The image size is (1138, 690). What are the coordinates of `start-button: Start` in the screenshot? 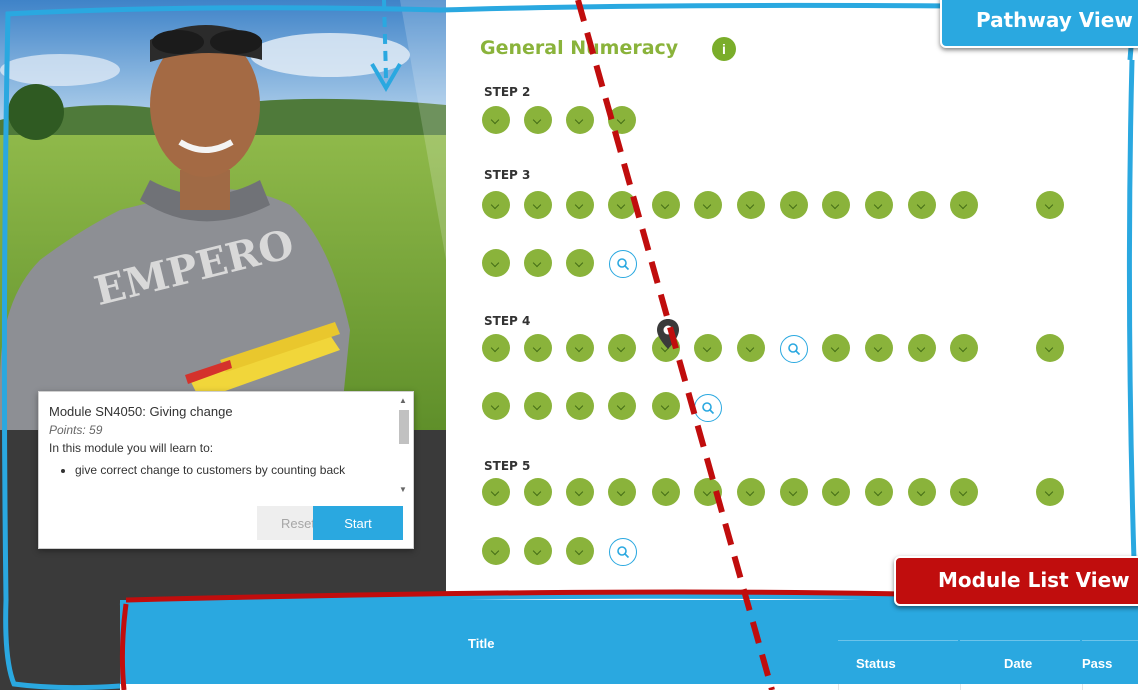 It's located at (358, 523).